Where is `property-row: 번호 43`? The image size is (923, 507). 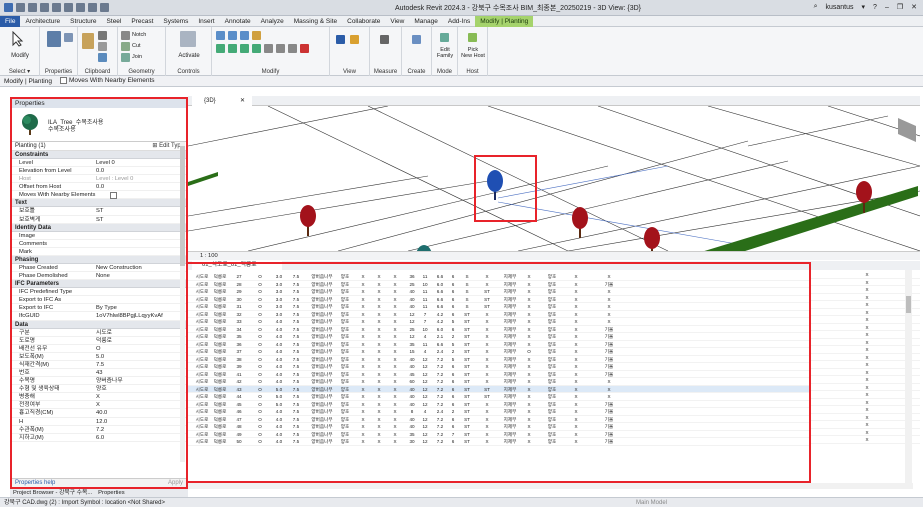 property-row: 번호 43 is located at coordinates (99, 373).